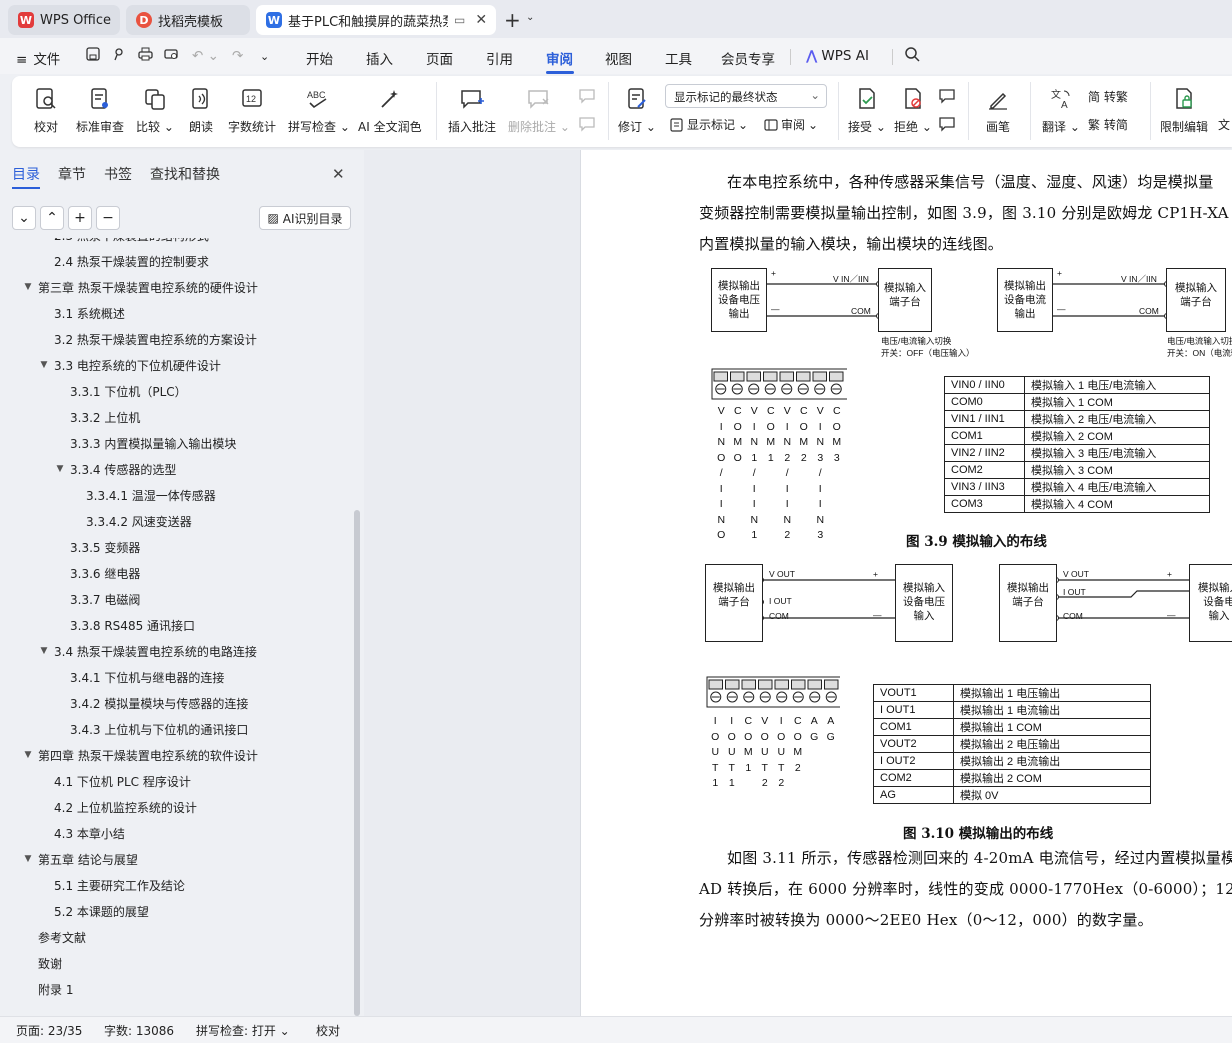 The image size is (1232, 1043). What do you see at coordinates (459, 20) in the screenshot?
I see `window-restore-icon: ▭` at bounding box center [459, 20].